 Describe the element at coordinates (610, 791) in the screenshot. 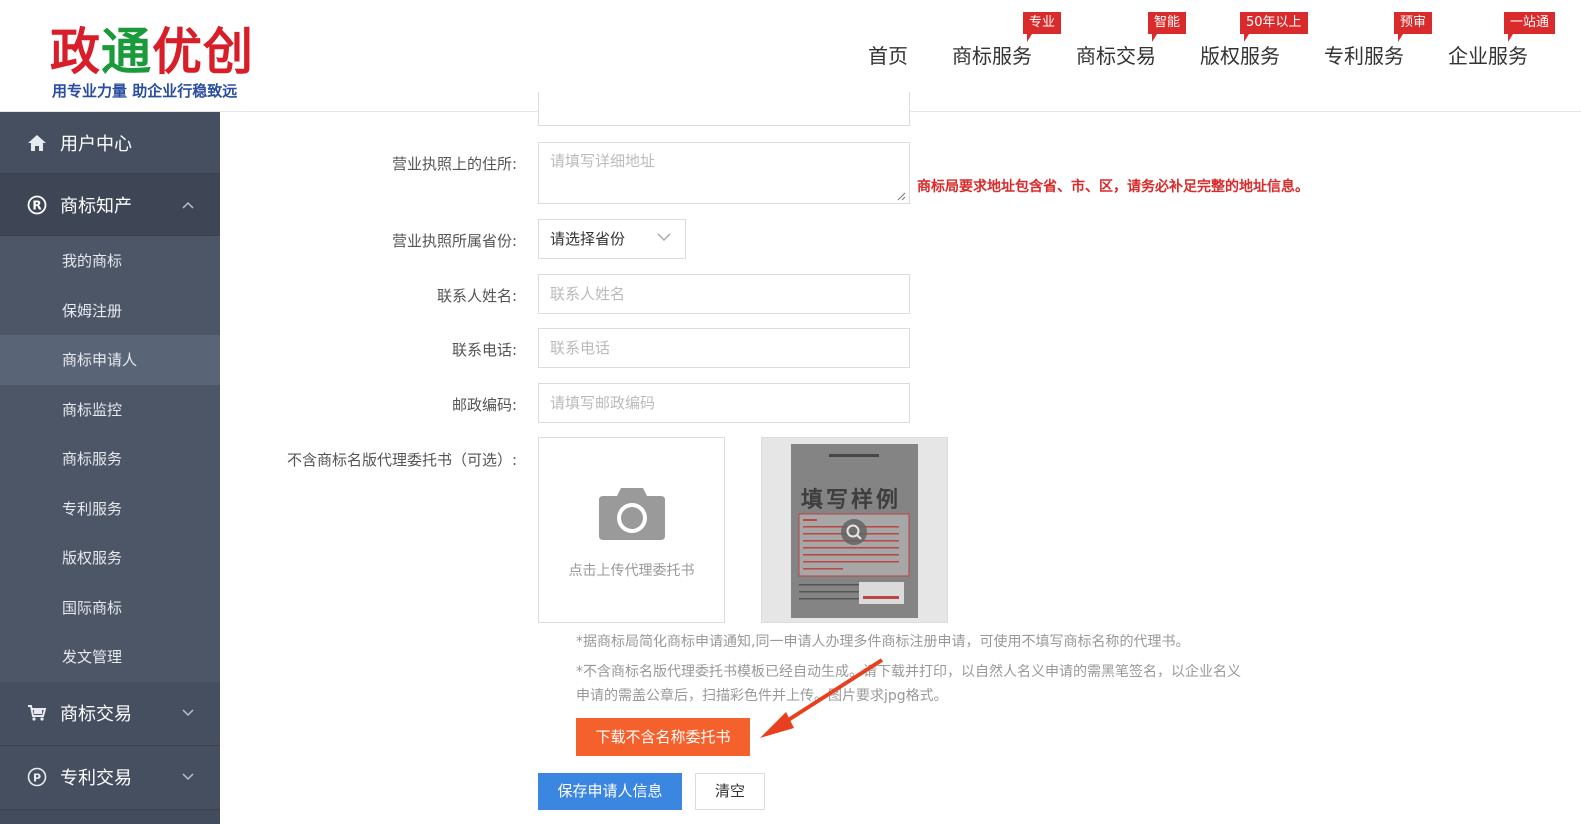

I see `save-applicant-button: 保存申请人信息` at that location.